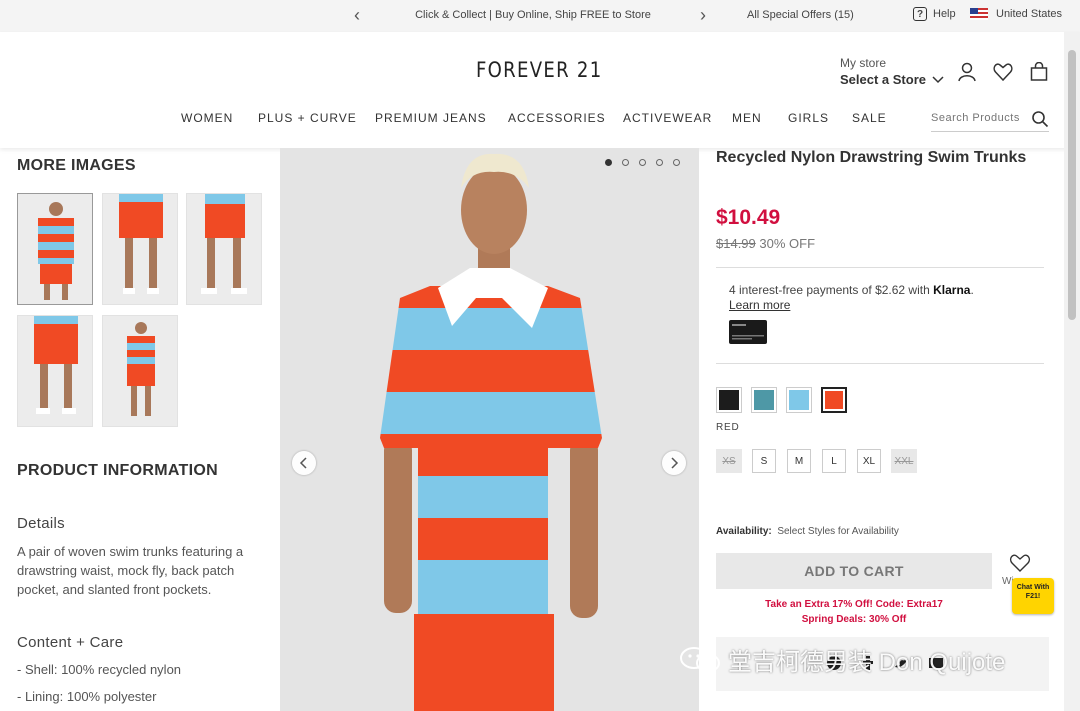  What do you see at coordinates (967, 72) in the screenshot?
I see `account-icon` at bounding box center [967, 72].